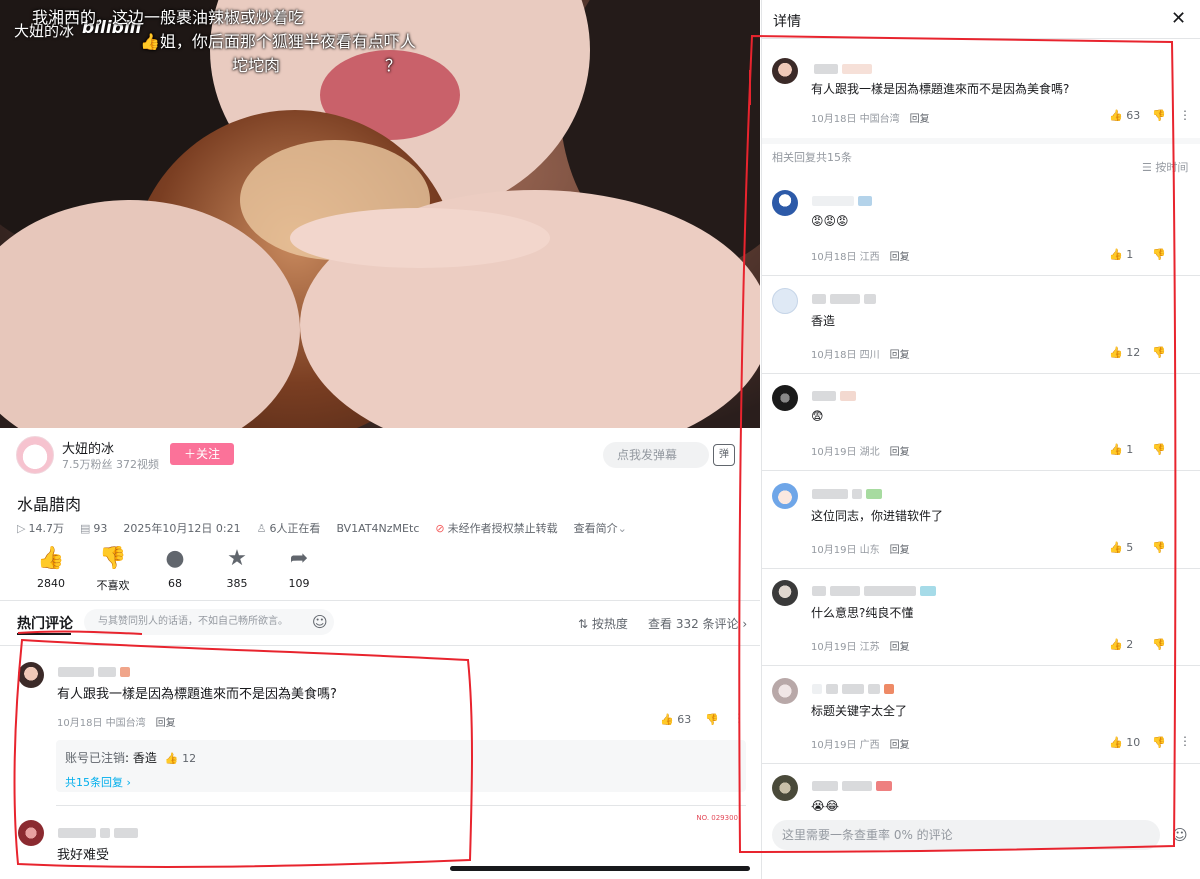  Describe the element at coordinates (80, 723) in the screenshot. I see `comment-date: 10月18日` at that location.